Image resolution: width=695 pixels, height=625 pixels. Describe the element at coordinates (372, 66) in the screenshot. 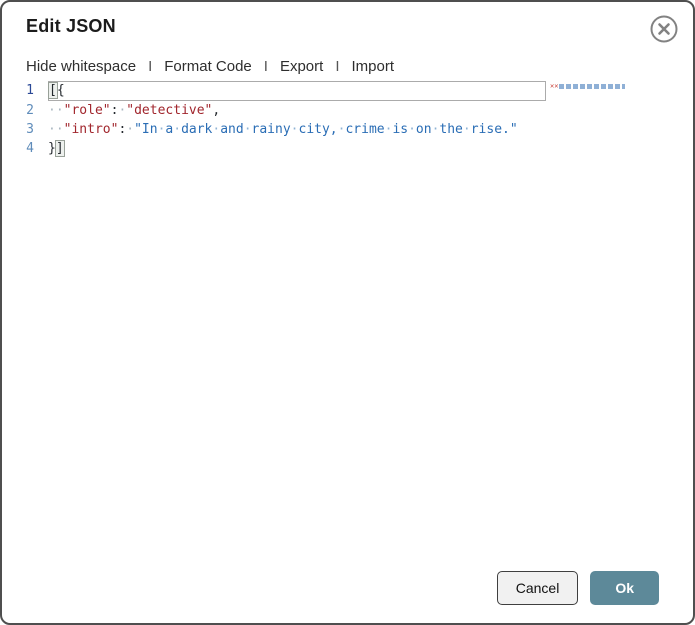

I see `menu-import: Import` at that location.